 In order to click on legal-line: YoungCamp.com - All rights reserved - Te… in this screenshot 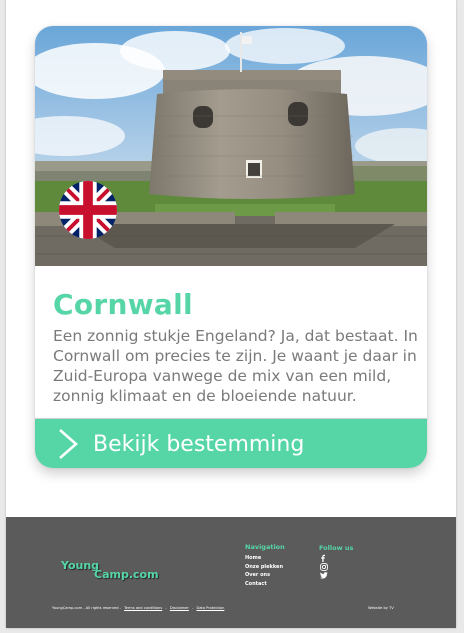, I will do `click(139, 608)`.